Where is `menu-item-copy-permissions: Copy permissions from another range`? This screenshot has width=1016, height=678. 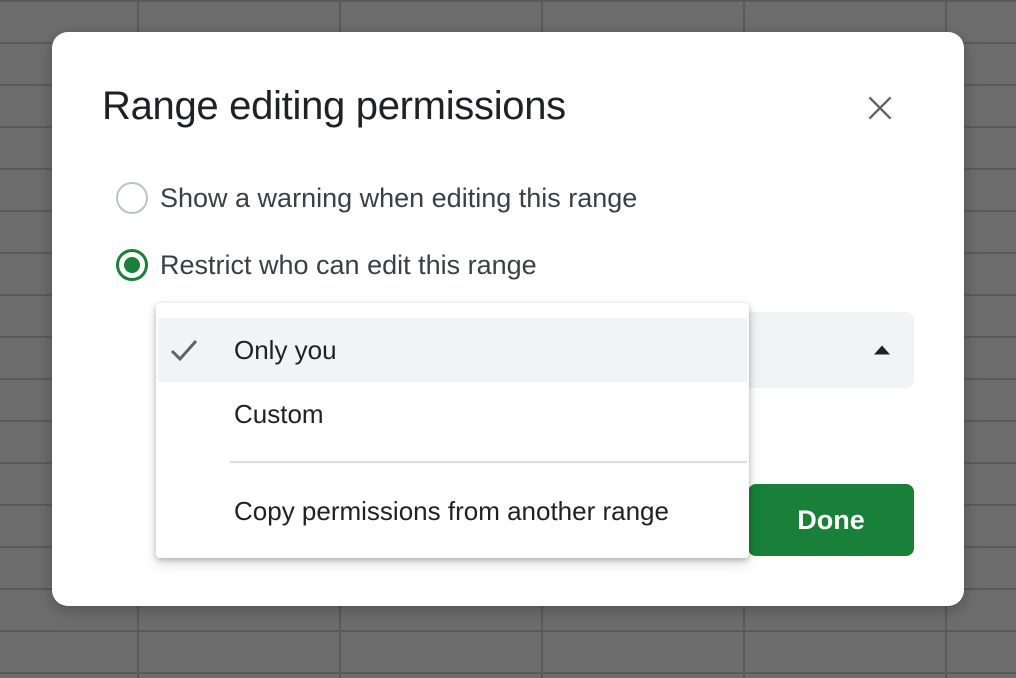
menu-item-copy-permissions: Copy permissions from another range is located at coordinates (452, 511).